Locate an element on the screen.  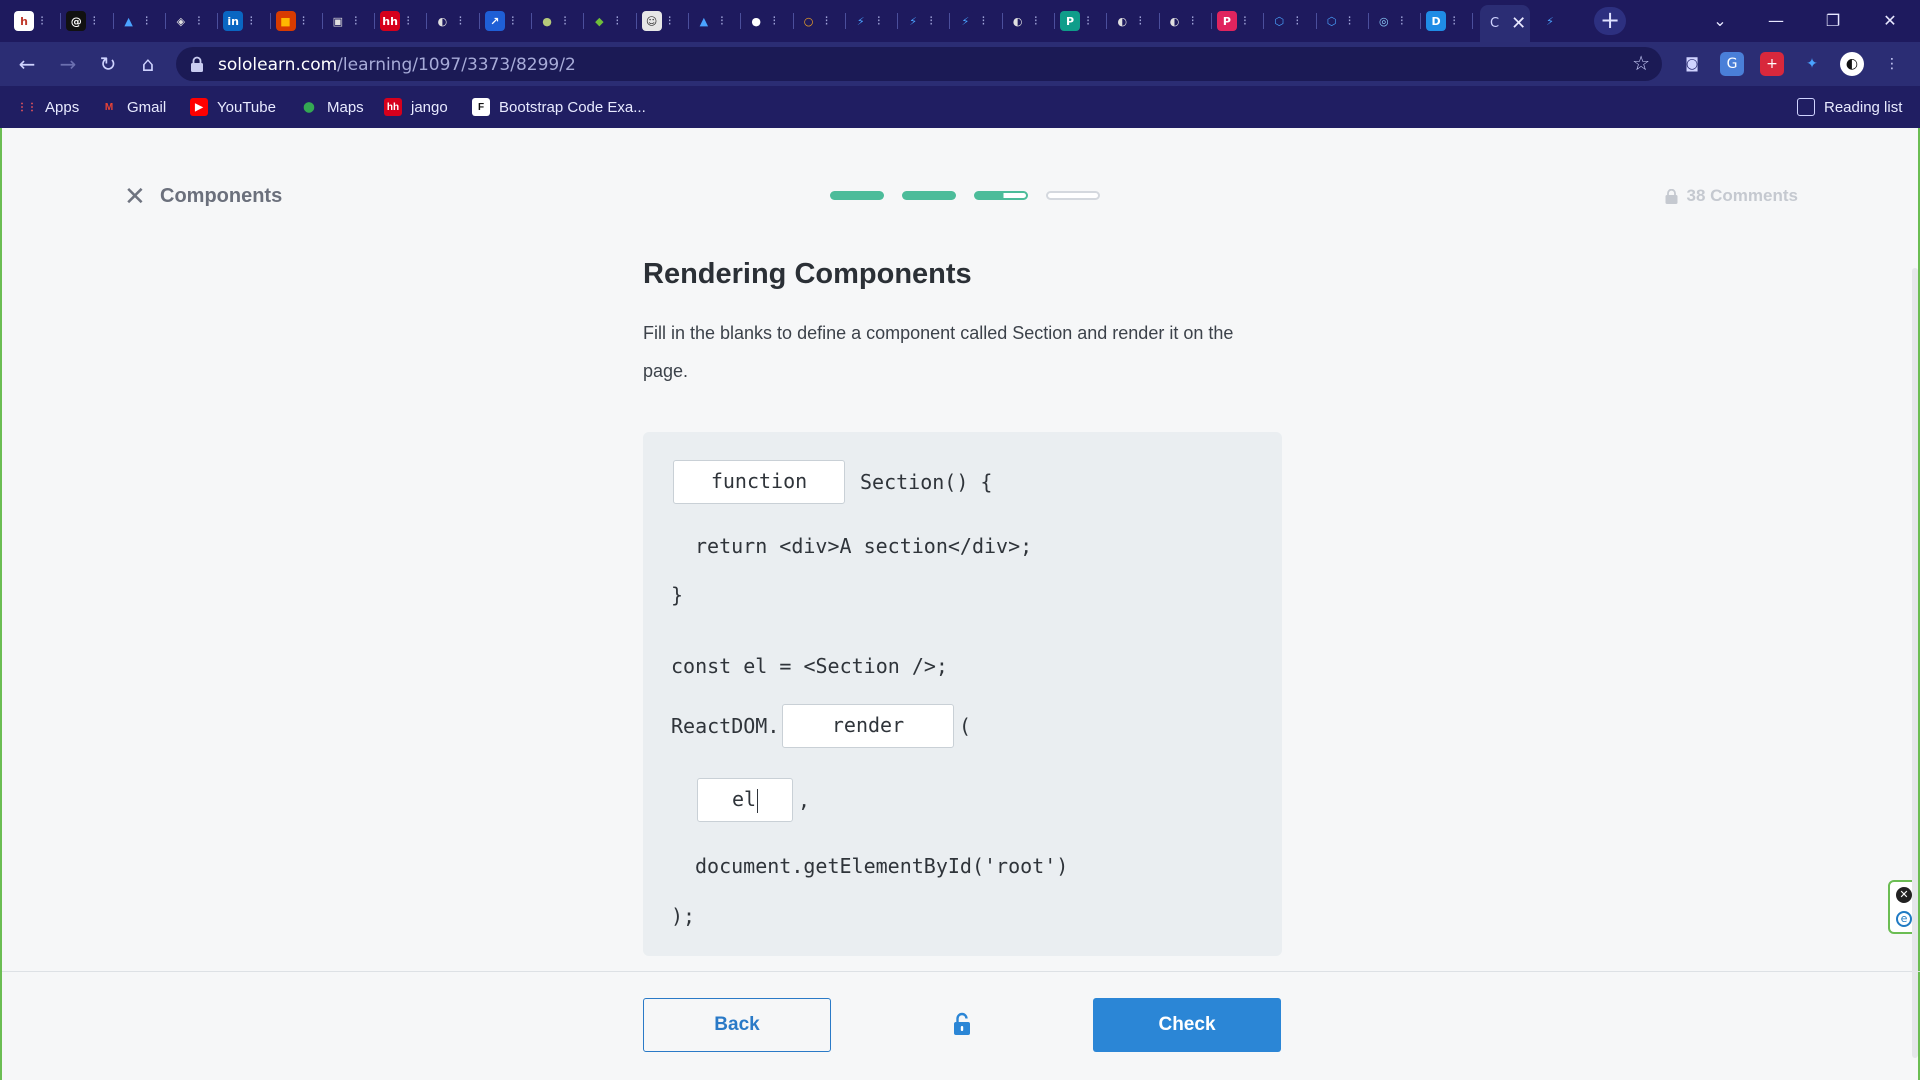
minimize-button: — is located at coordinates (1776, 21).